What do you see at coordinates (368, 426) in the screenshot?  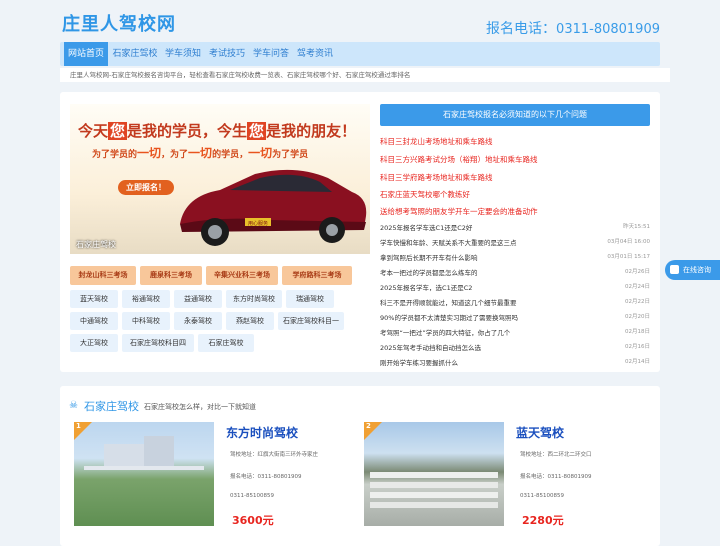 I see `rank-number: 2` at bounding box center [368, 426].